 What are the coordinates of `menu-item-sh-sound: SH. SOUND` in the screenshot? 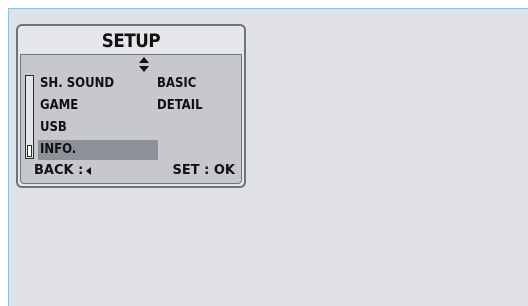 It's located at (77, 84).